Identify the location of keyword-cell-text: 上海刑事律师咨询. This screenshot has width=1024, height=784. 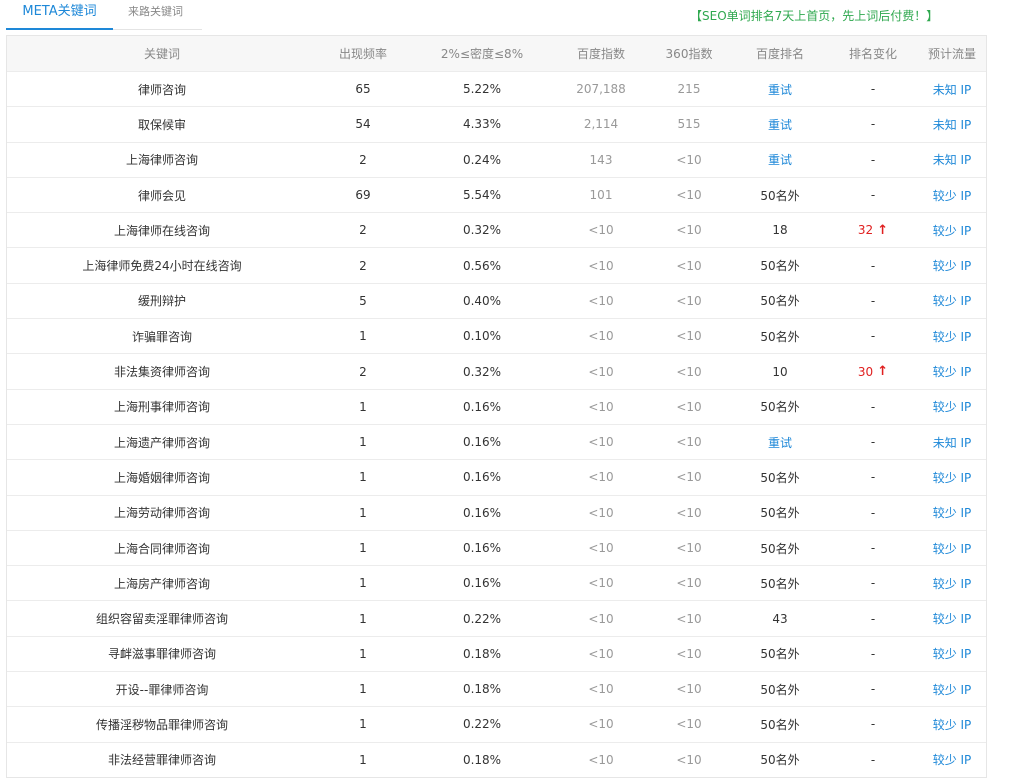
(161, 407).